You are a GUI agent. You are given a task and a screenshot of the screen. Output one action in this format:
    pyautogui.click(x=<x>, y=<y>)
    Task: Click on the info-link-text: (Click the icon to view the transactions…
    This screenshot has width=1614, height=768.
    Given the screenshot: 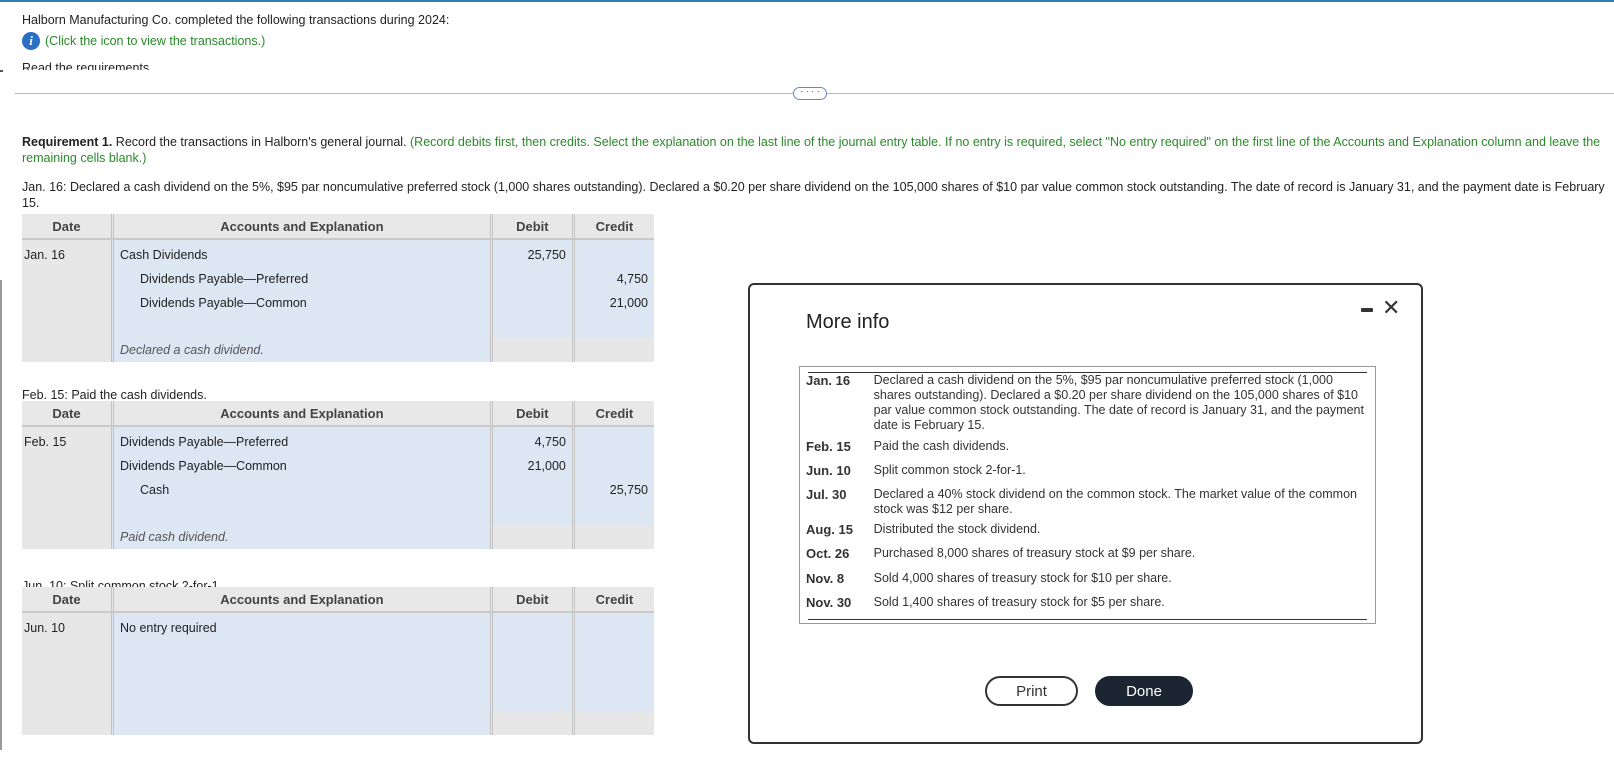 What is the action you would take?
    pyautogui.click(x=155, y=41)
    